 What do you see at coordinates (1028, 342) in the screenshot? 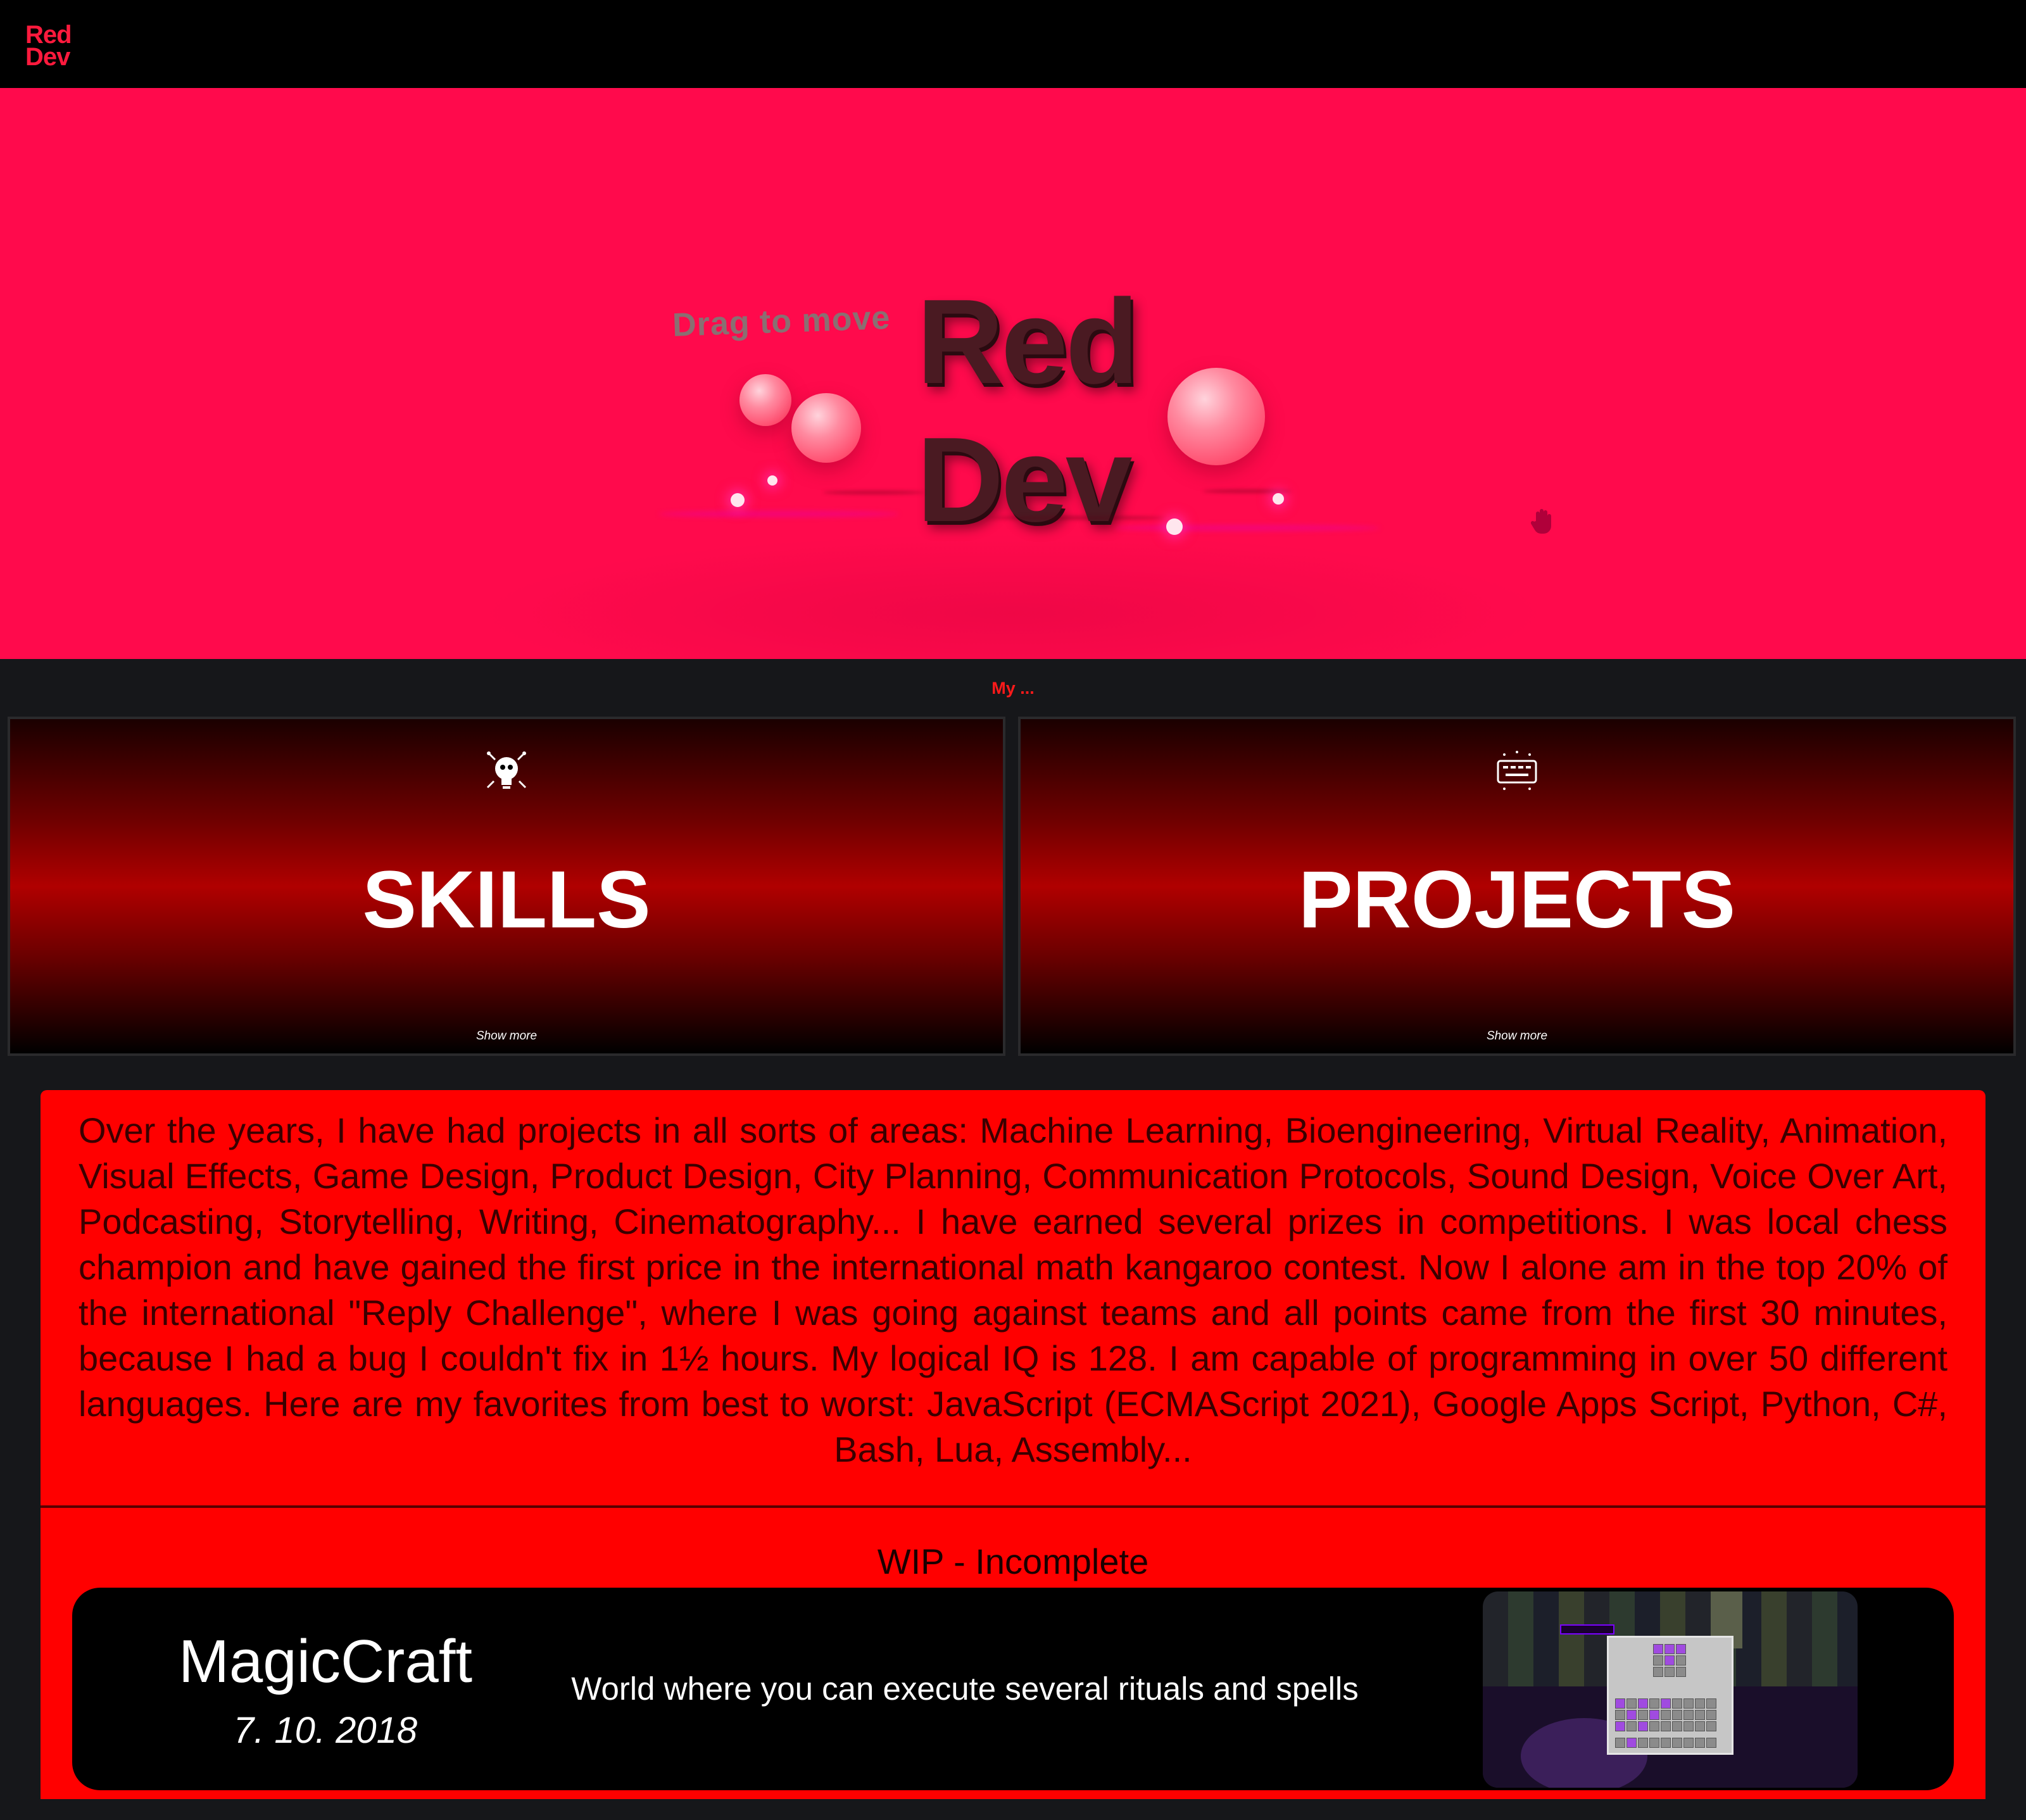
I see `hero-title-line-1: Red` at bounding box center [1028, 342].